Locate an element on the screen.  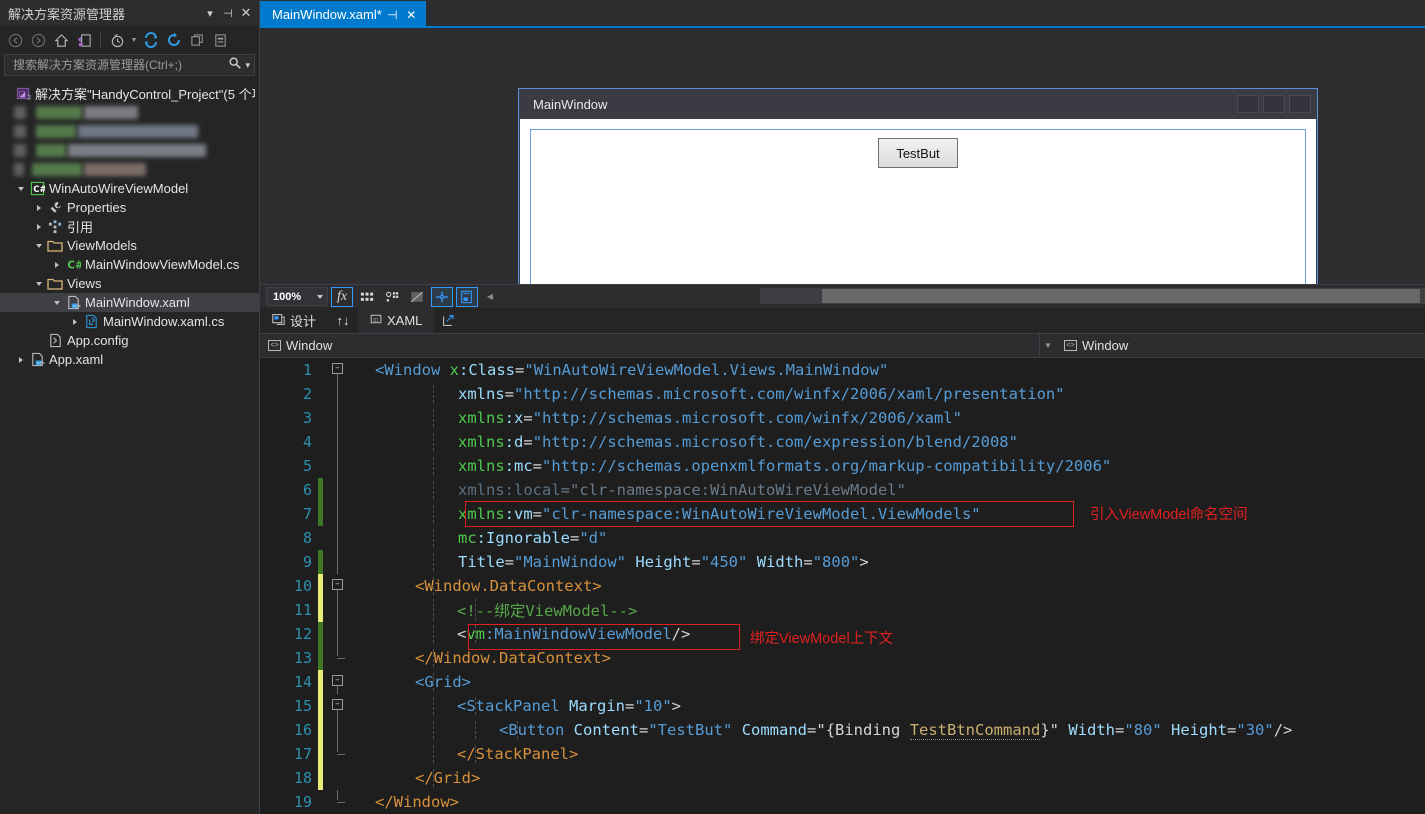
designer-horizontal-scrollbar is located at coordinates (1092, 296).